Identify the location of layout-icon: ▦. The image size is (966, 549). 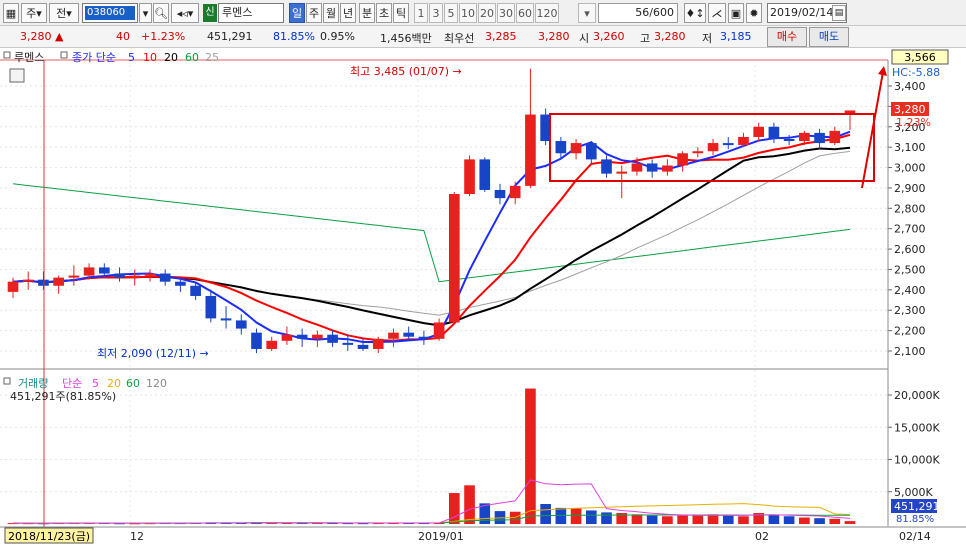
(11, 13).